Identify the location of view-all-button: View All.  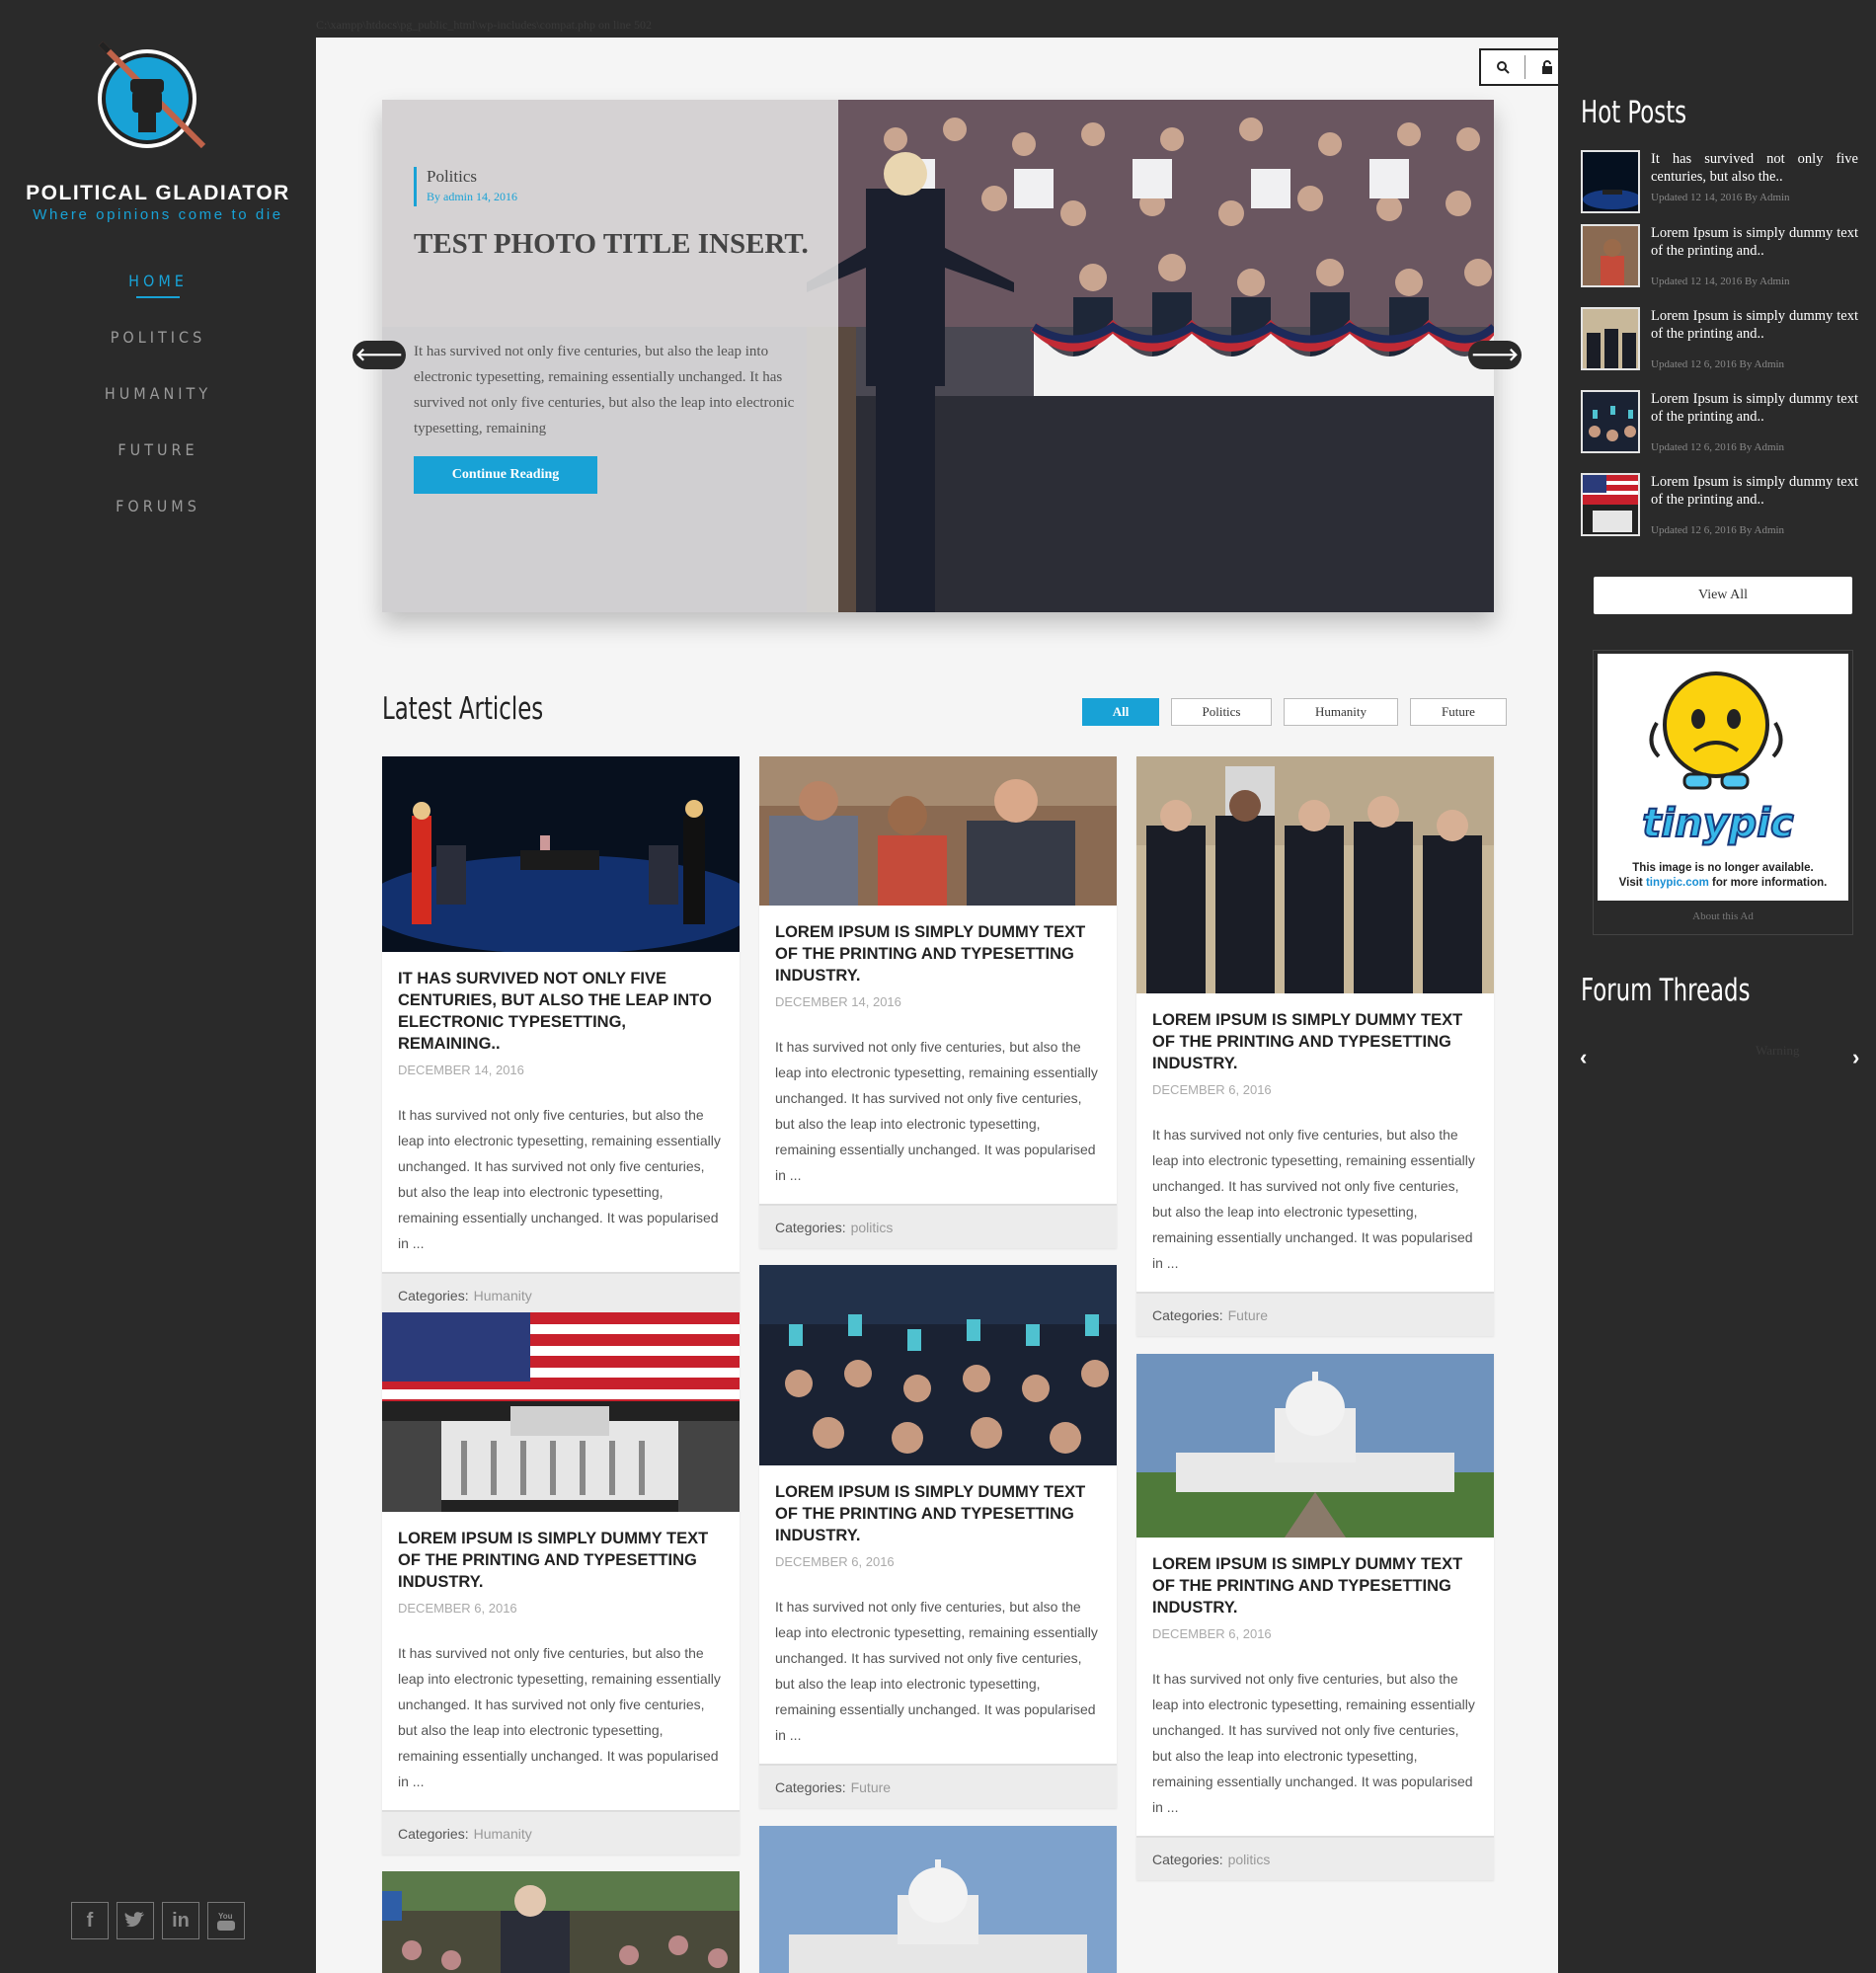
(1723, 595).